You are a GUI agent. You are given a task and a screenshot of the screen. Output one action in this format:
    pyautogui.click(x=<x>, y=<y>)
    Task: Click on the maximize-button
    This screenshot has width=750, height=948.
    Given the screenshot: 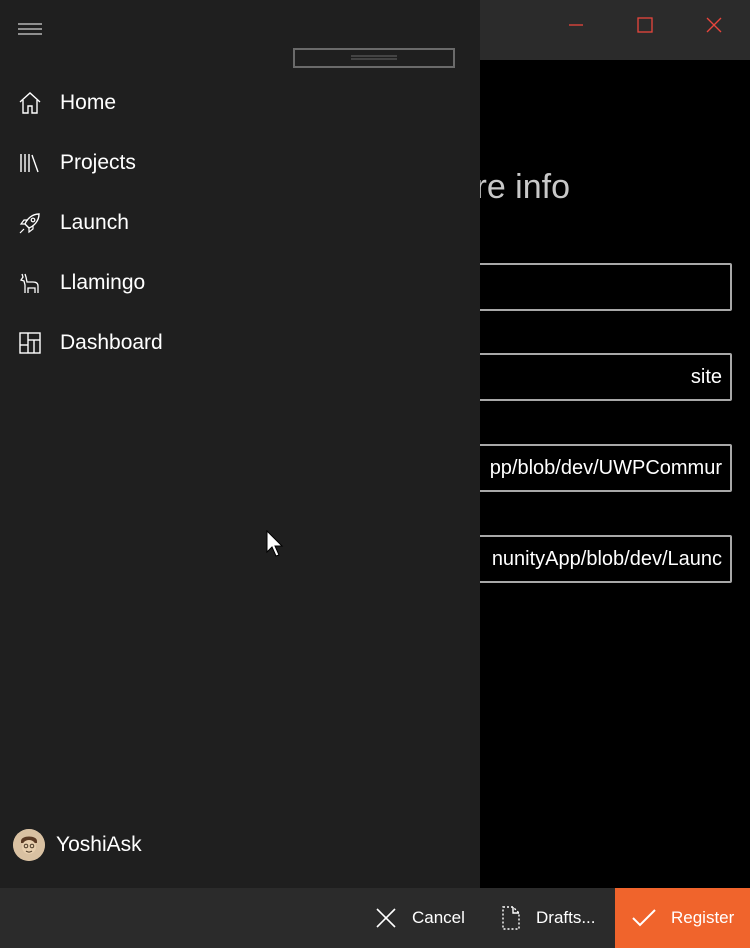 What is the action you would take?
    pyautogui.click(x=645, y=25)
    